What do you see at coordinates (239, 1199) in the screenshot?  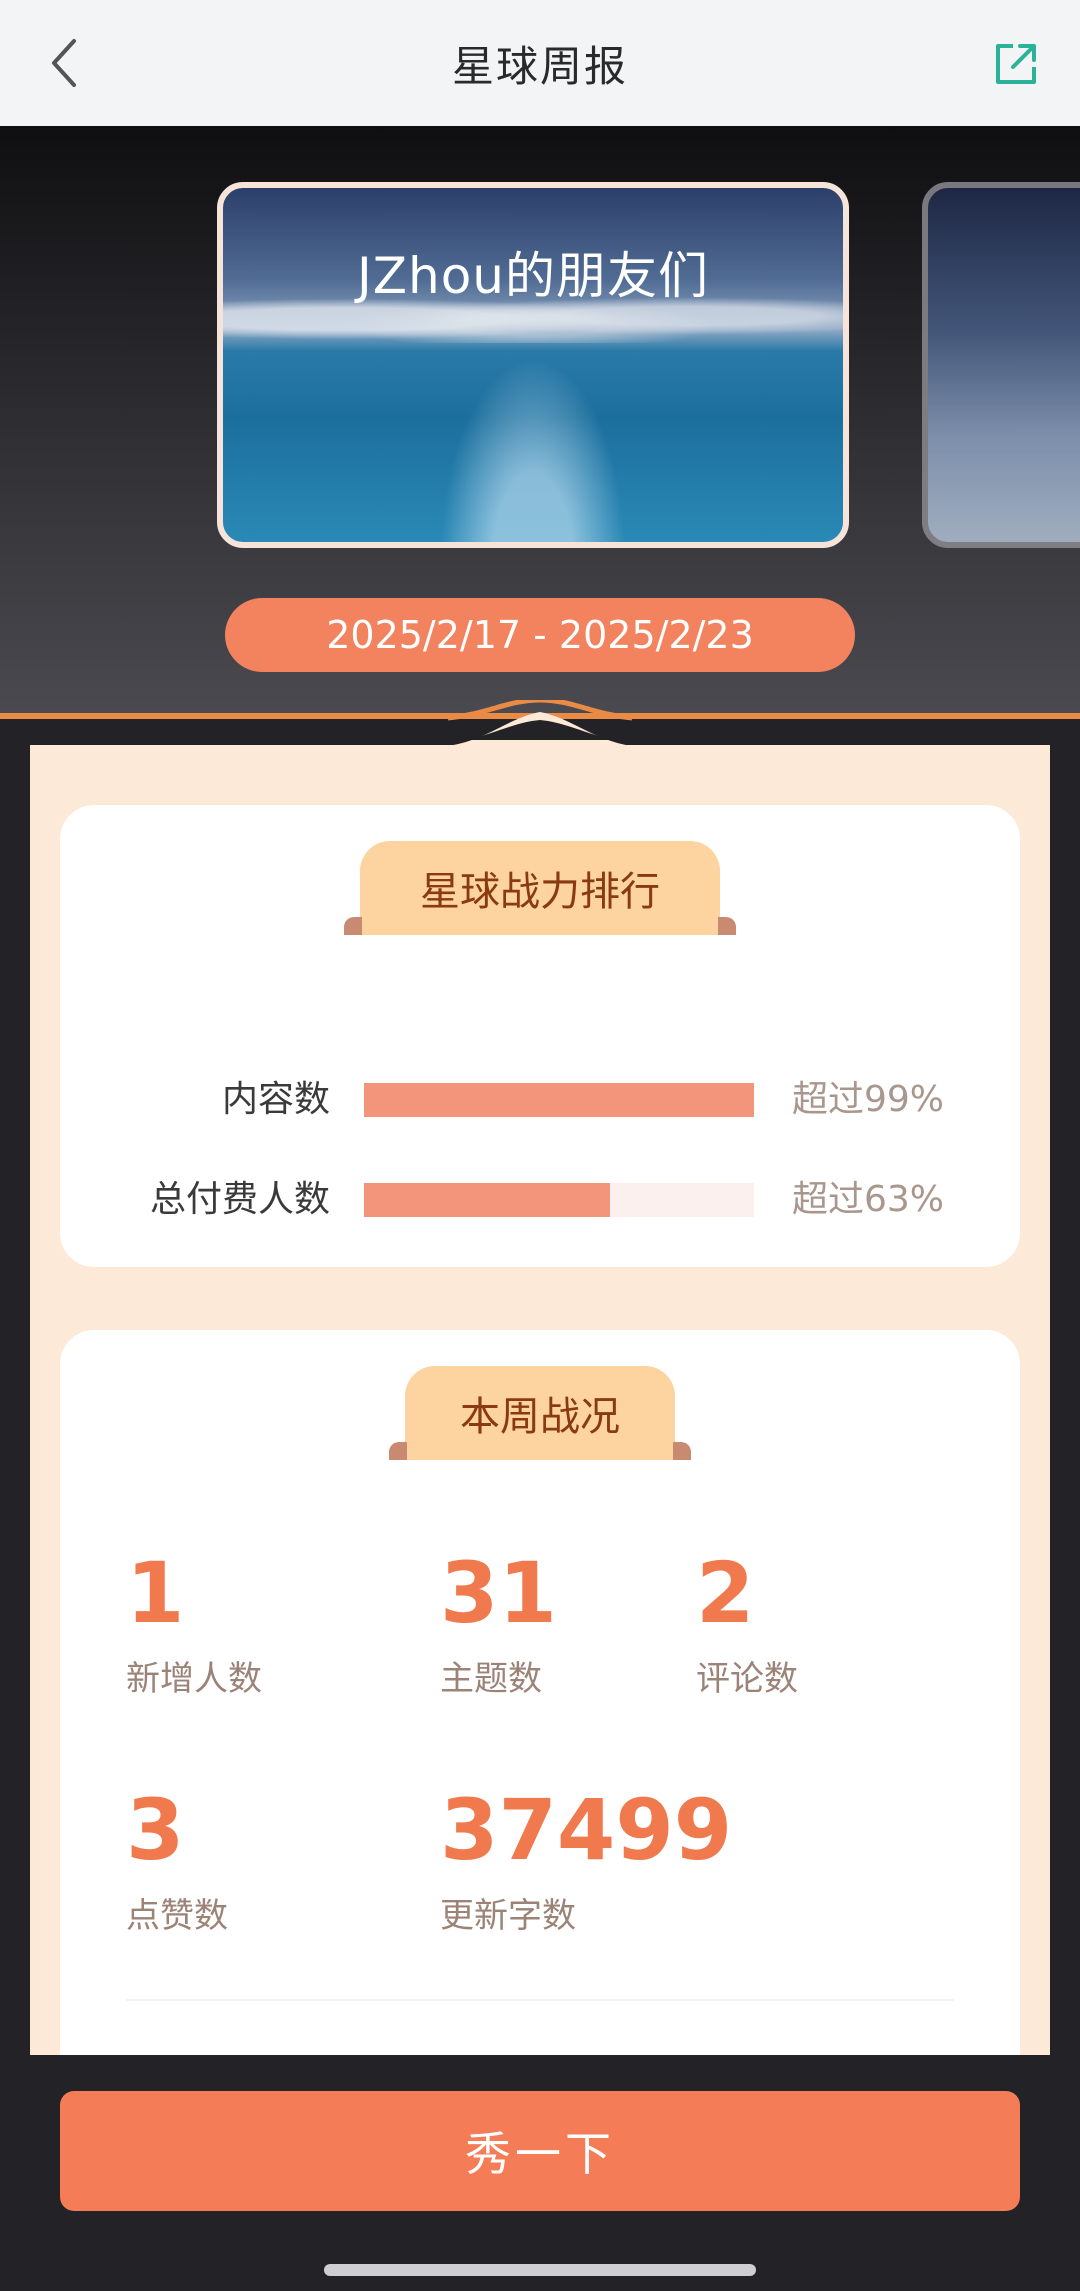 I see `rank-label: 总付费人数` at bounding box center [239, 1199].